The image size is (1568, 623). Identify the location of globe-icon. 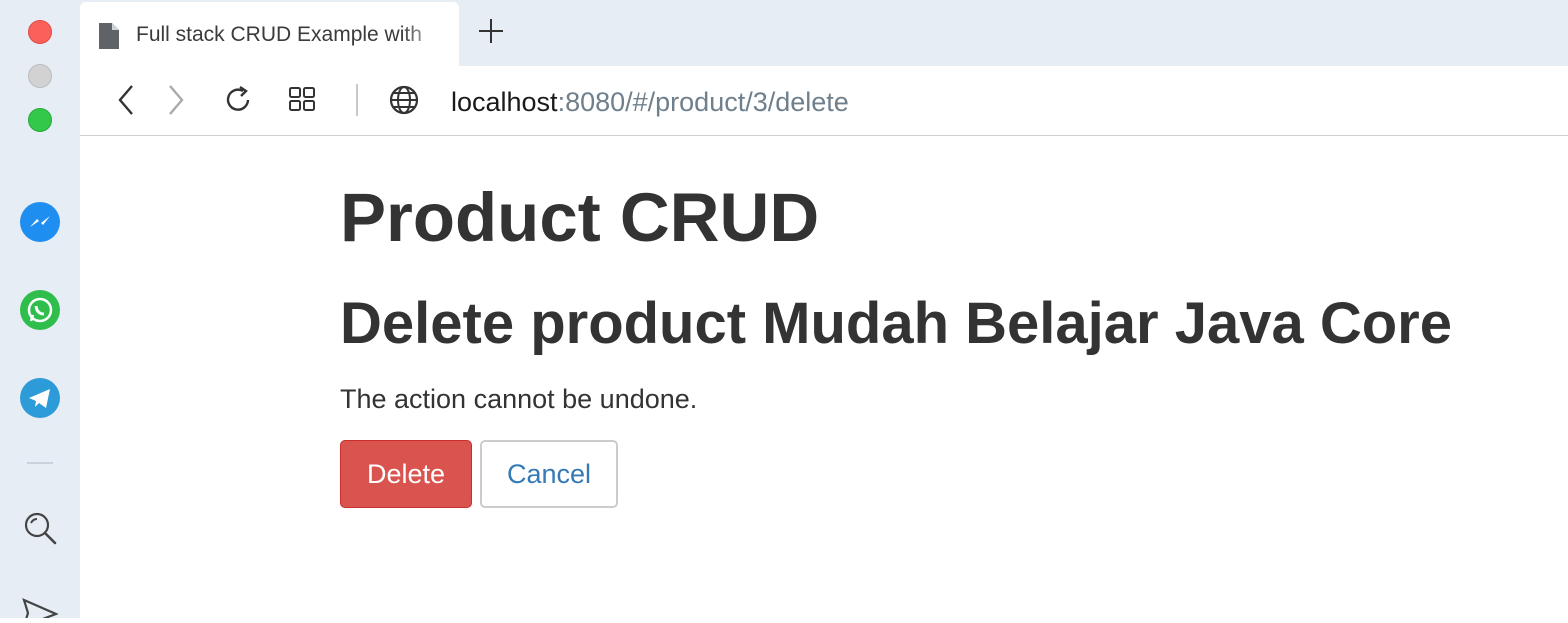
(404, 102).